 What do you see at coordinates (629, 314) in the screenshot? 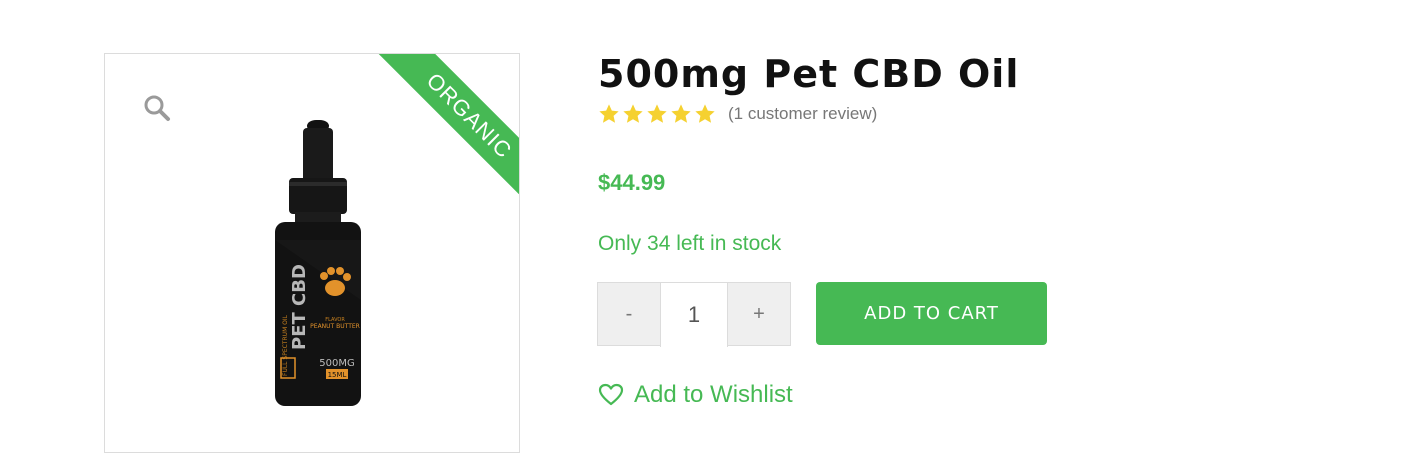
I see `quantity-decrease-button: -` at bounding box center [629, 314].